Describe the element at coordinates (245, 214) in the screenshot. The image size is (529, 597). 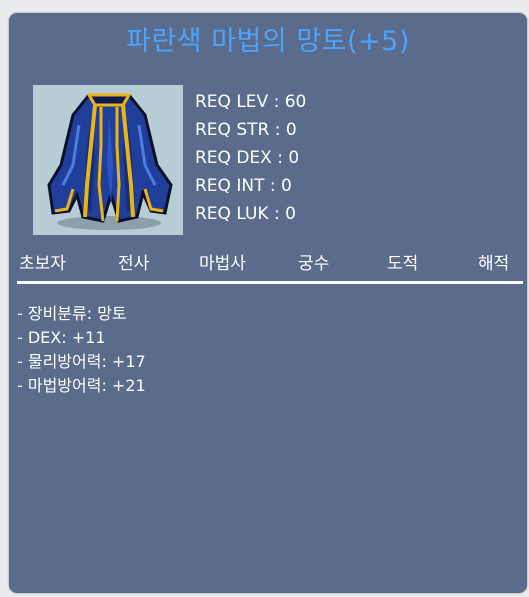
I see `req-luk: REQ LUK : 0` at that location.